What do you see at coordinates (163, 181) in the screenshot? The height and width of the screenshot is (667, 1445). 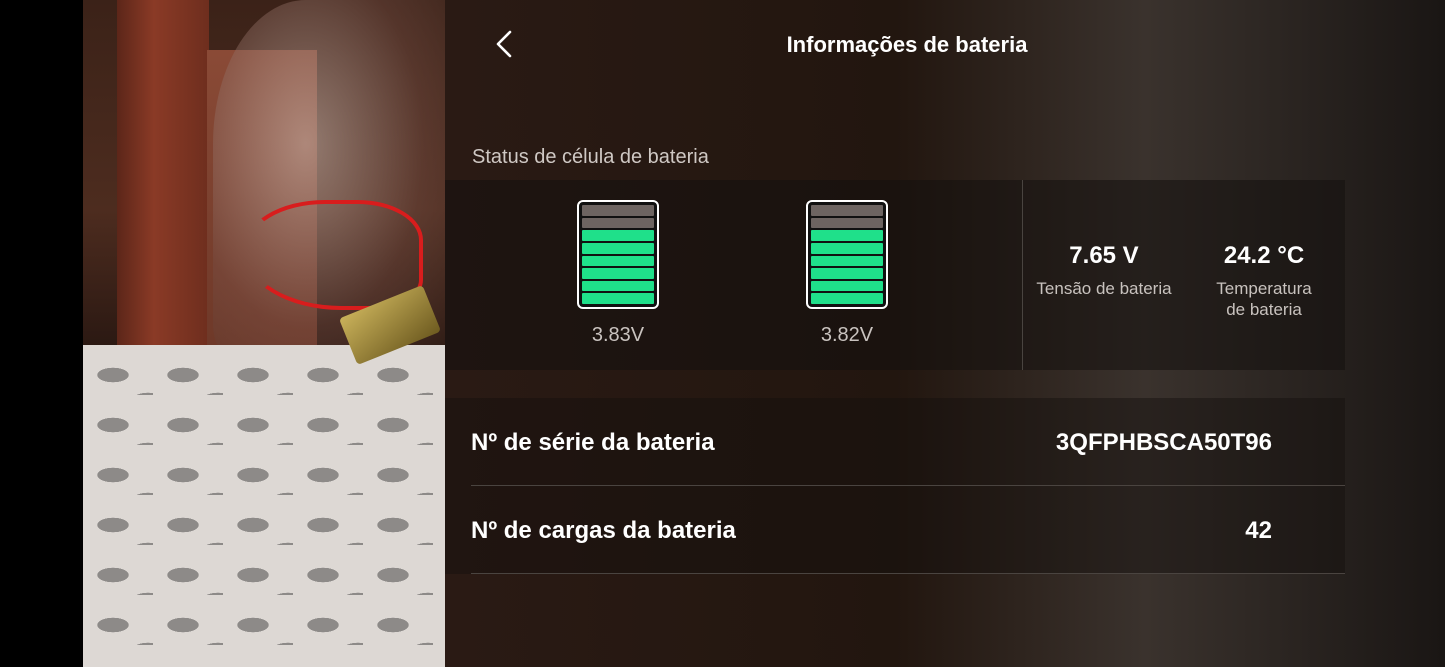 I see `camera-wood-object` at bounding box center [163, 181].